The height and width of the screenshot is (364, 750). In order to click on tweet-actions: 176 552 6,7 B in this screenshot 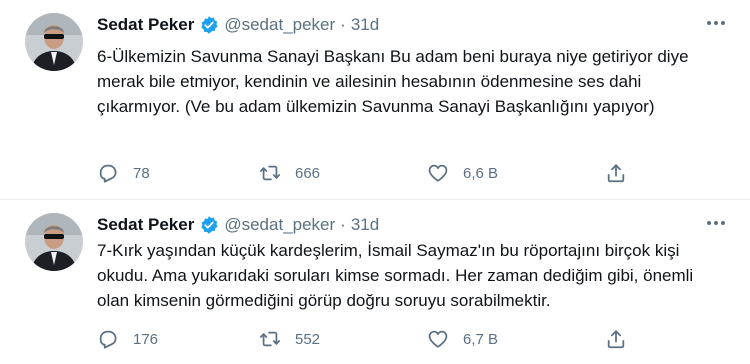, I will do `click(377, 339)`.